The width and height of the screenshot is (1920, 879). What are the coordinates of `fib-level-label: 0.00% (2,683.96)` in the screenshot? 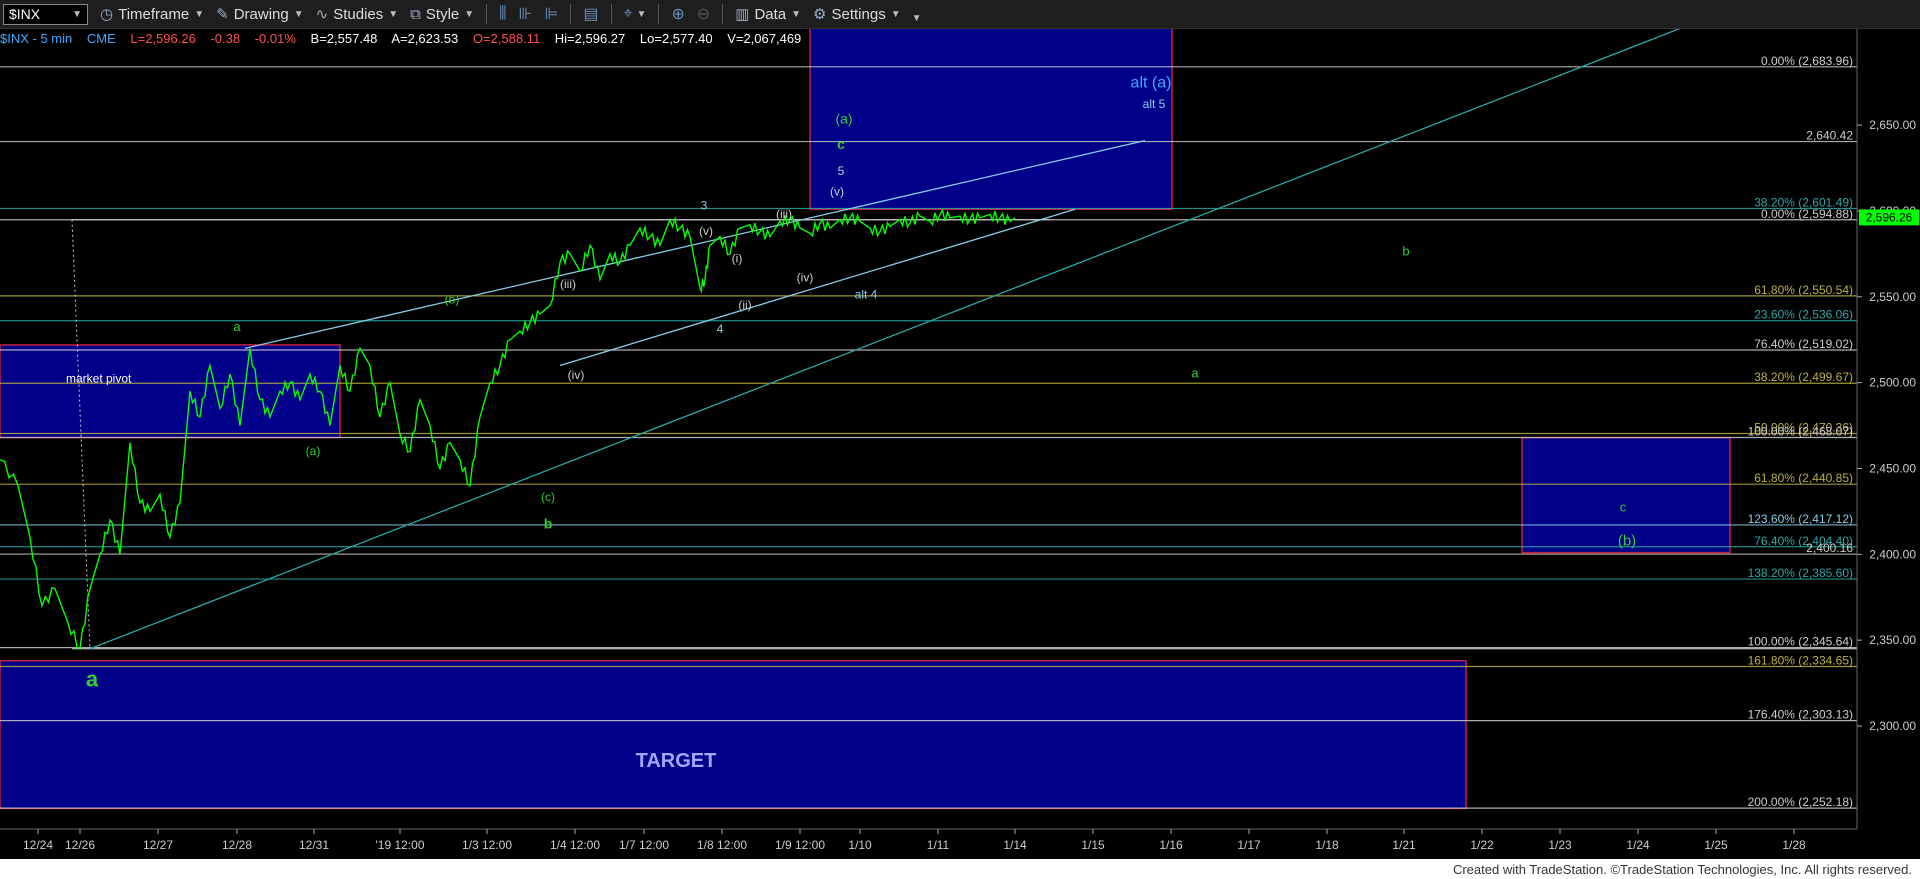 It's located at (1807, 61).